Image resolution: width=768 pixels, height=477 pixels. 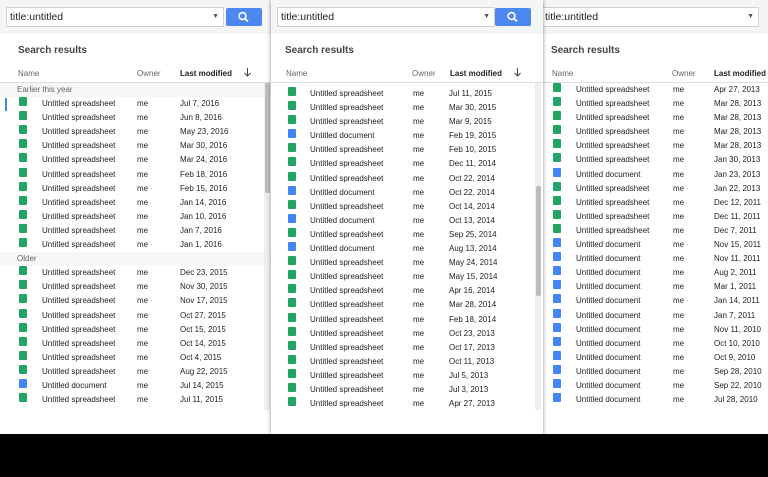 What do you see at coordinates (654, 245) in the screenshot?
I see `list-item: Untitled document me Nov 15, 2011` at bounding box center [654, 245].